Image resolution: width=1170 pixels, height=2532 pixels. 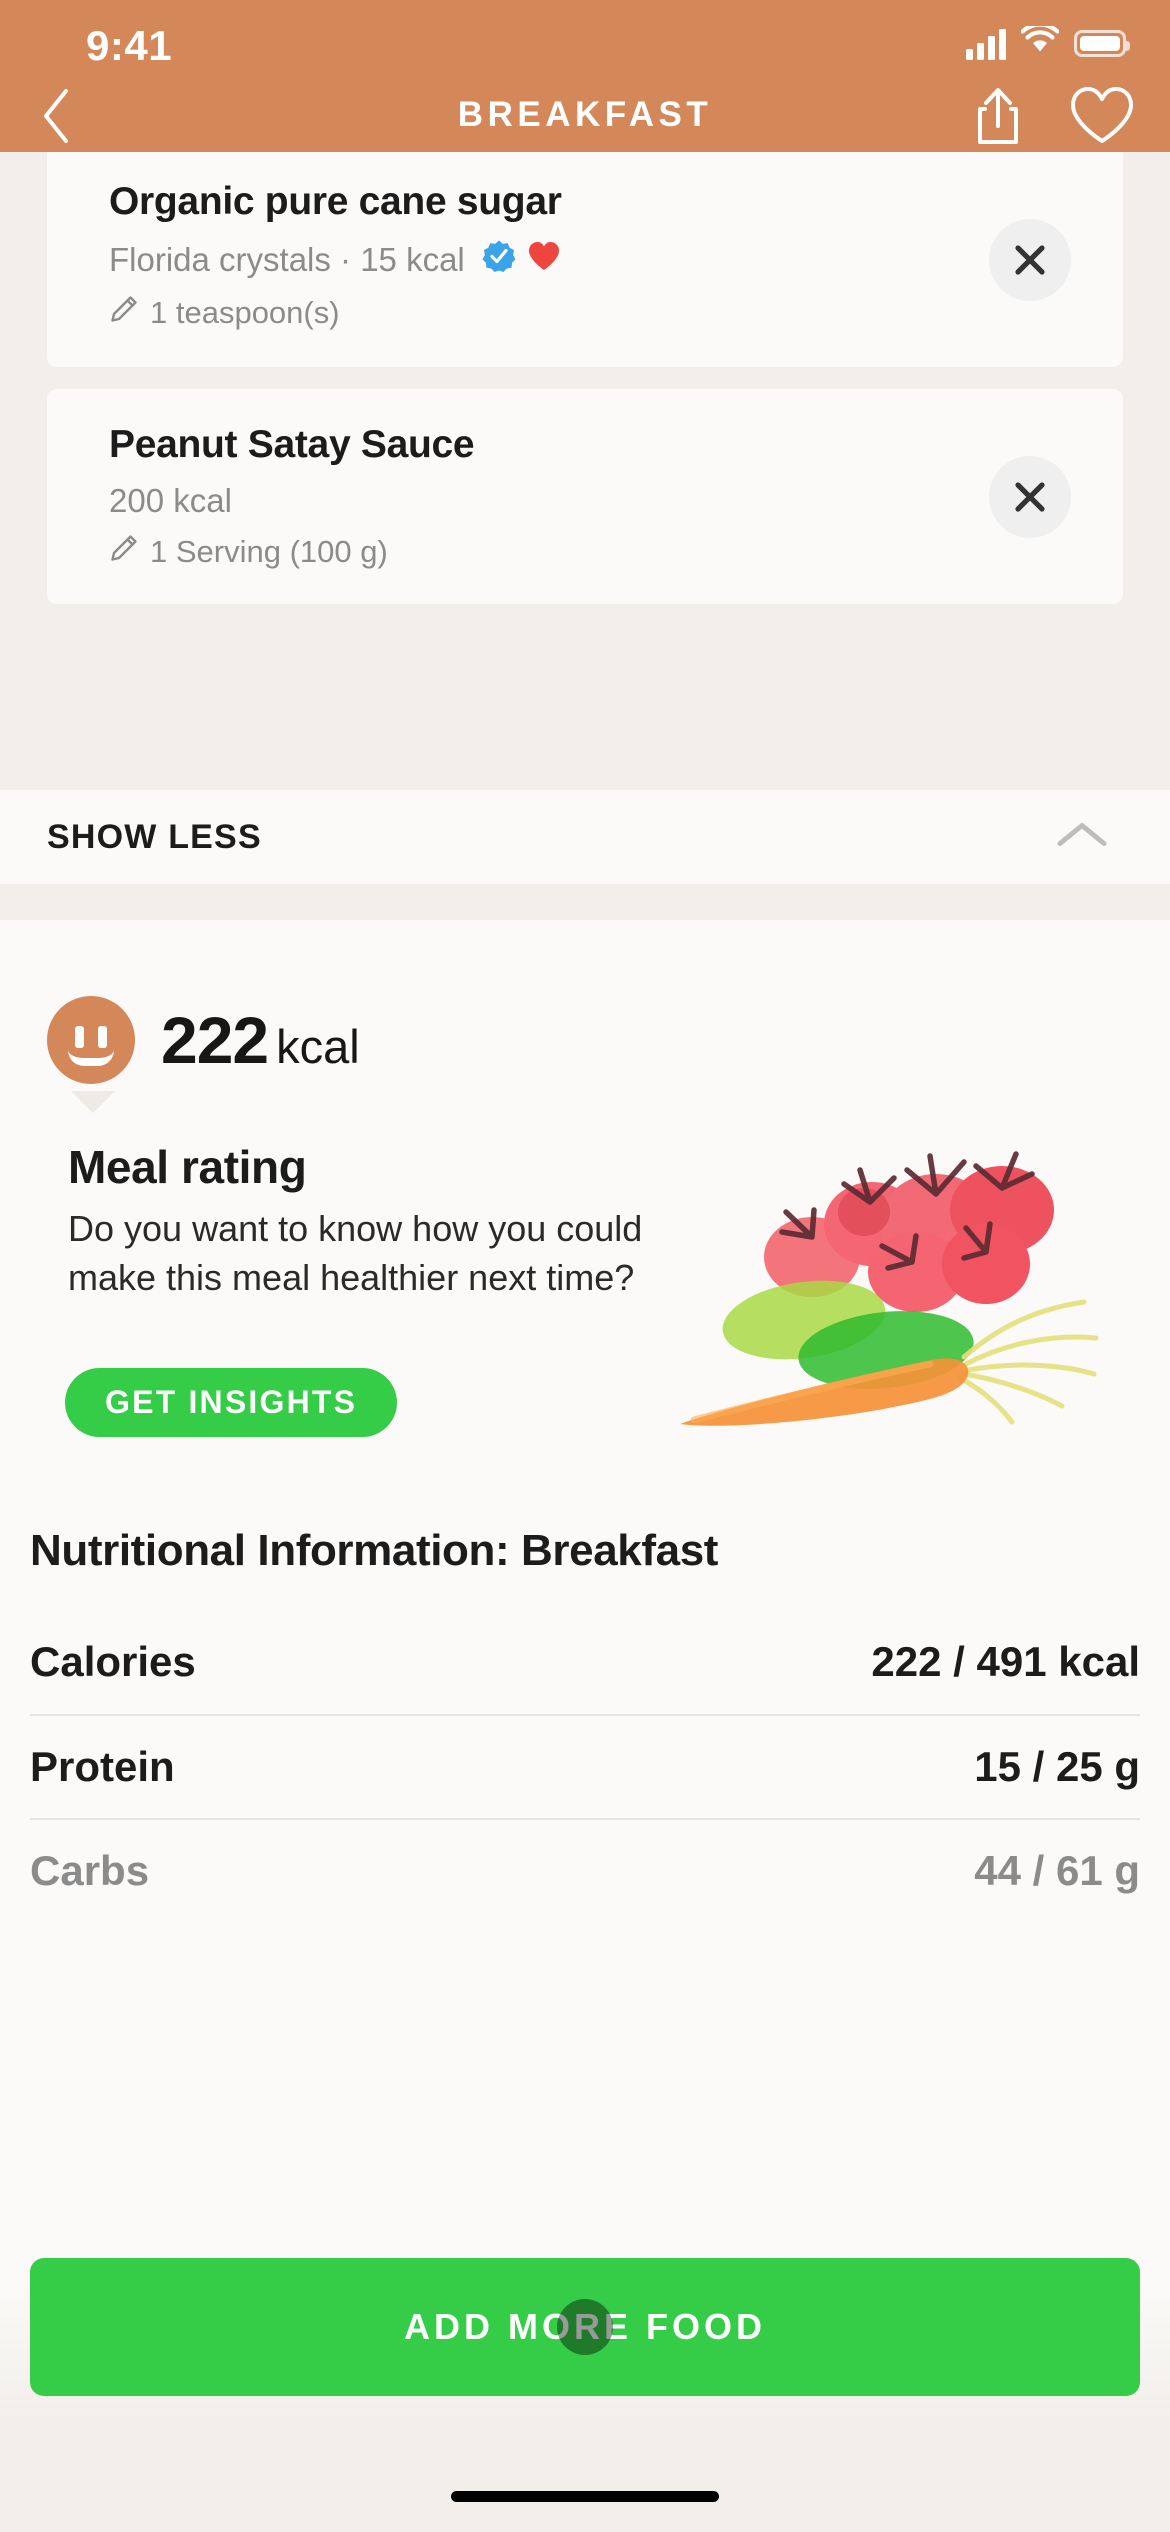 What do you see at coordinates (1057, 1766) in the screenshot?
I see `nutrition-value: 15 / 25 g` at bounding box center [1057, 1766].